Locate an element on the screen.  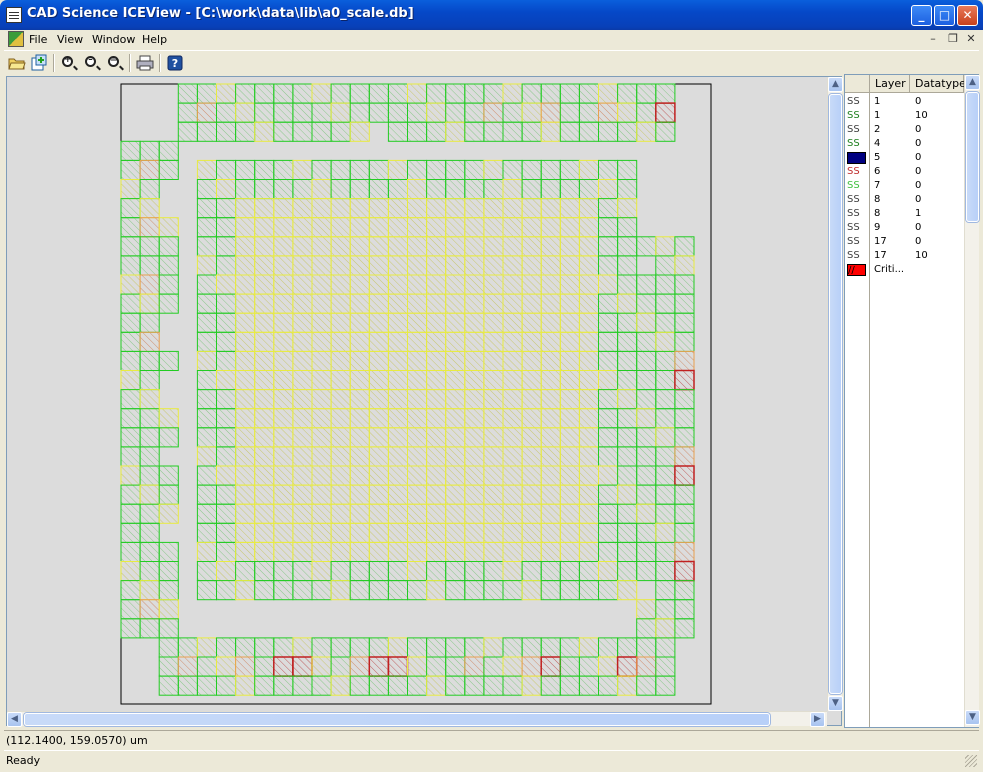
document-icon is located at coordinates (16, 39).